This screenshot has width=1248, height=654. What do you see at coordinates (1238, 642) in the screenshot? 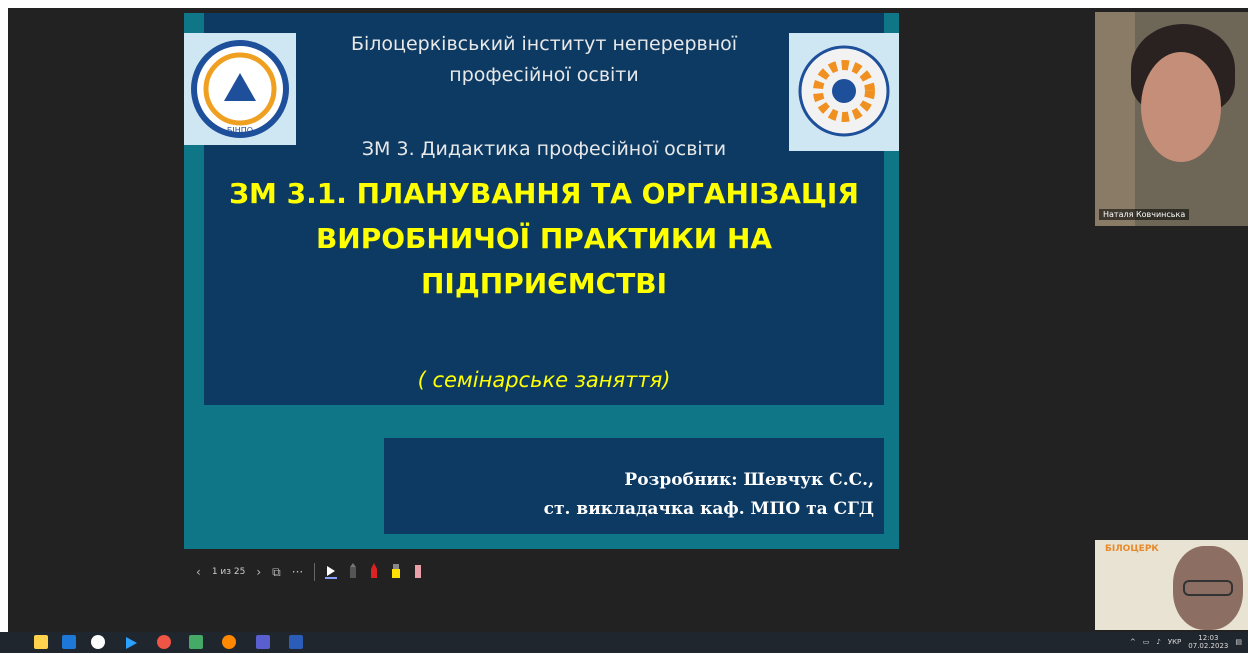
I see `notifications-icon: ▤` at bounding box center [1238, 642].